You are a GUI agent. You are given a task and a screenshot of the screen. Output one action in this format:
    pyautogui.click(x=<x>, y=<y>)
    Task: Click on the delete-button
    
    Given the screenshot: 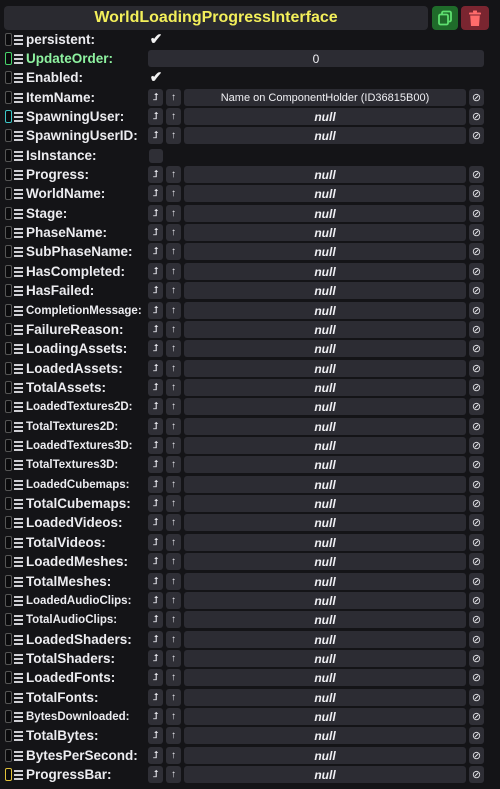 What is the action you would take?
    pyautogui.click(x=475, y=18)
    